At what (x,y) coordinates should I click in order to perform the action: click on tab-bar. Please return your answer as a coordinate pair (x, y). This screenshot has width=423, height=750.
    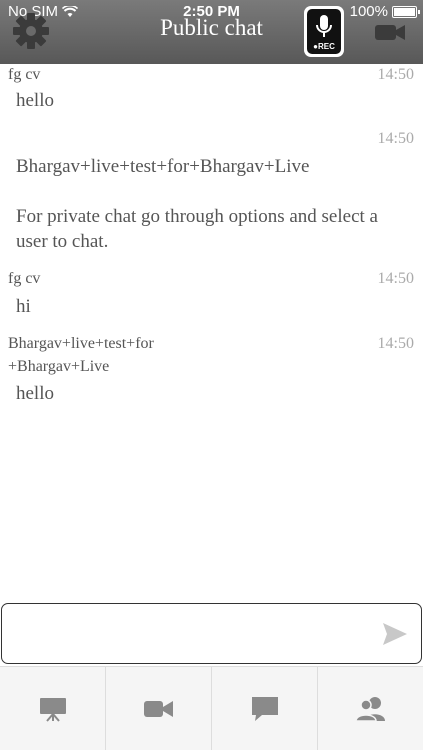
    Looking at the image, I should click on (211, 708).